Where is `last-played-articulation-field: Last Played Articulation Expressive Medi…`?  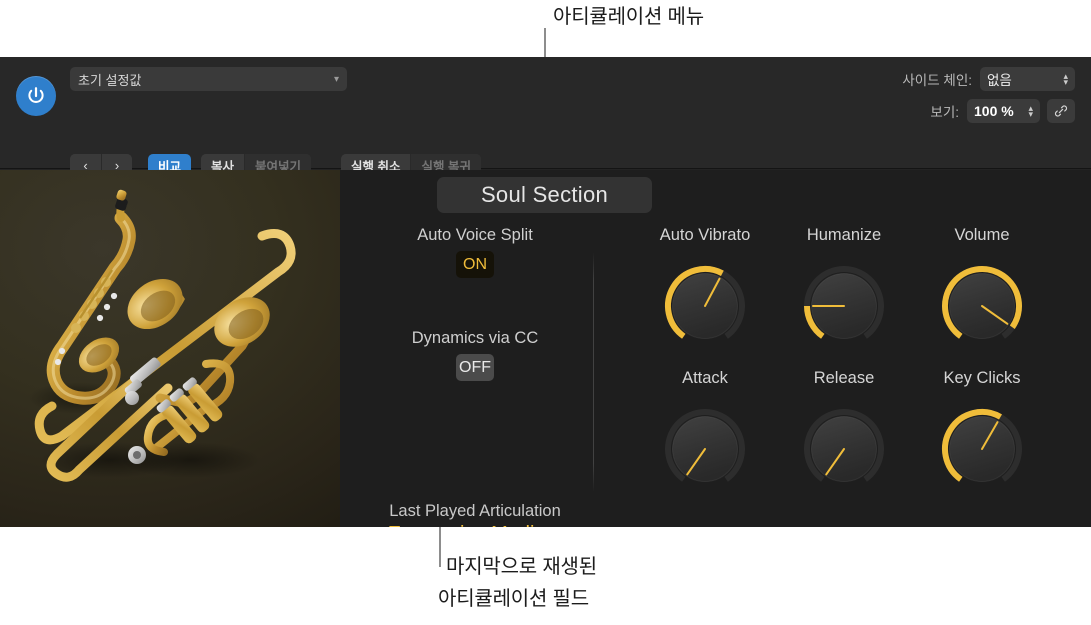 last-played-articulation-field: Last Played Articulation Expressive Medi… is located at coordinates (475, 514).